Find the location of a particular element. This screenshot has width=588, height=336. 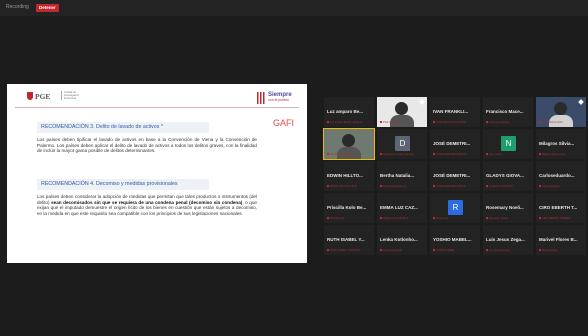

flag-icon is located at coordinates (261, 98).